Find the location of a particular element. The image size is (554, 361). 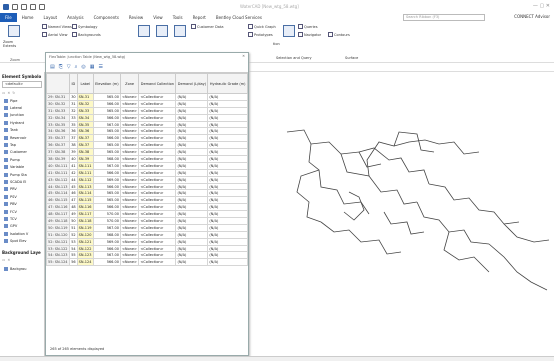

symbology-tree-item: Variable is located at coordinates (22, 167).